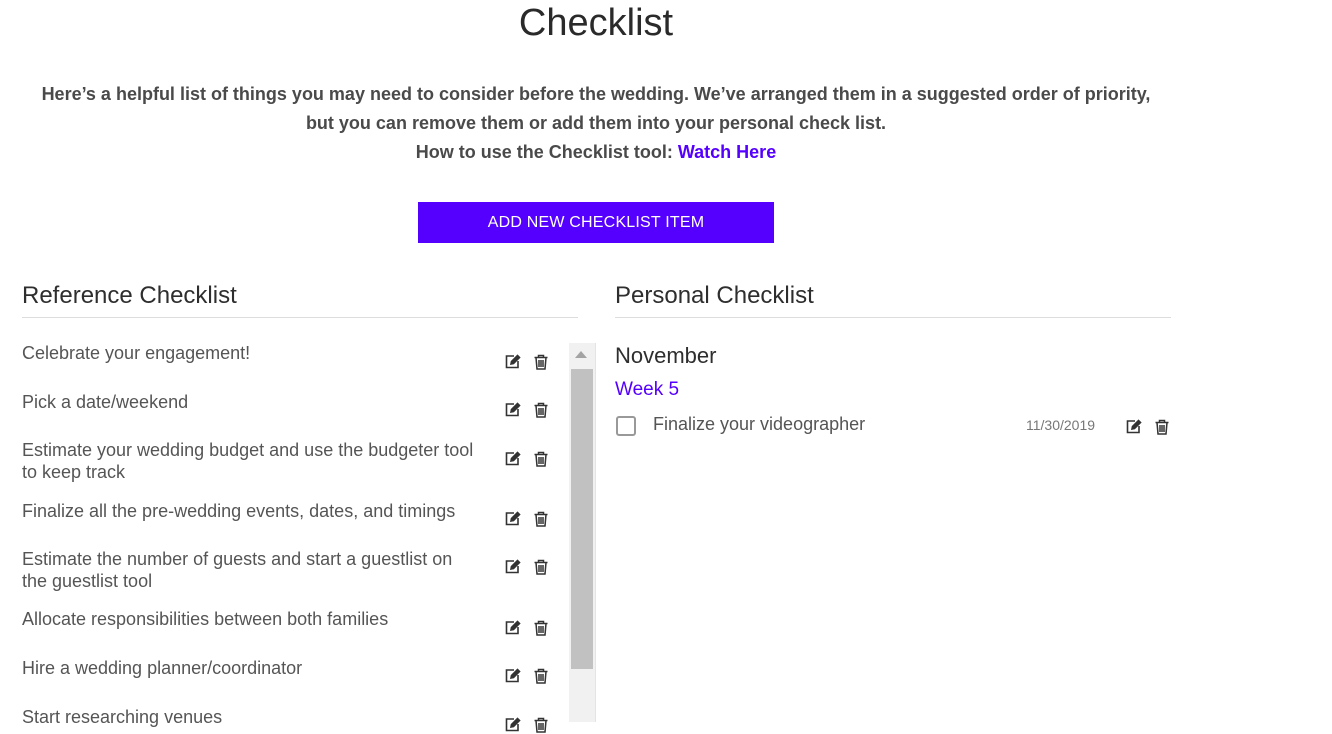 The height and width of the screenshot is (734, 1332). What do you see at coordinates (105, 402) in the screenshot?
I see `reference-item-label: Pick a date/weekend` at bounding box center [105, 402].